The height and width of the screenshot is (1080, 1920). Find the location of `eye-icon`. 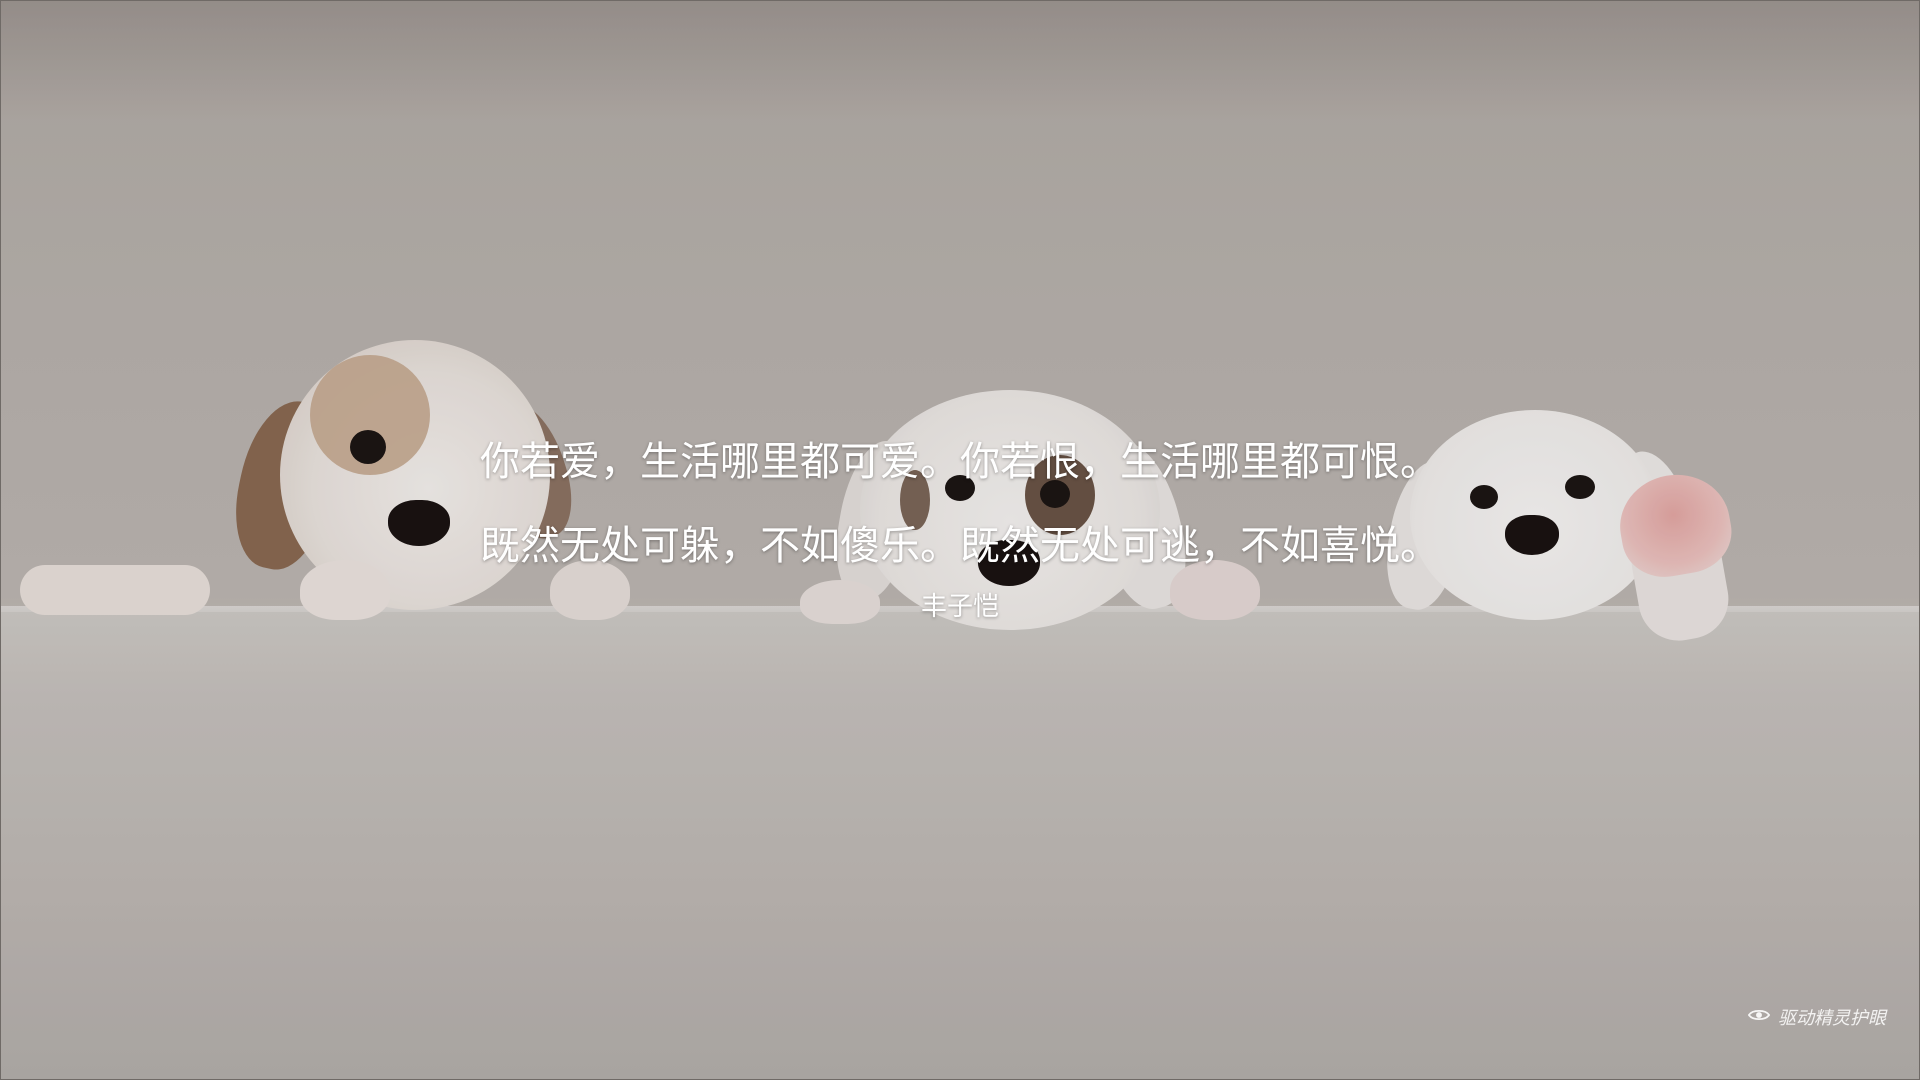

eye-icon is located at coordinates (1759, 1017).